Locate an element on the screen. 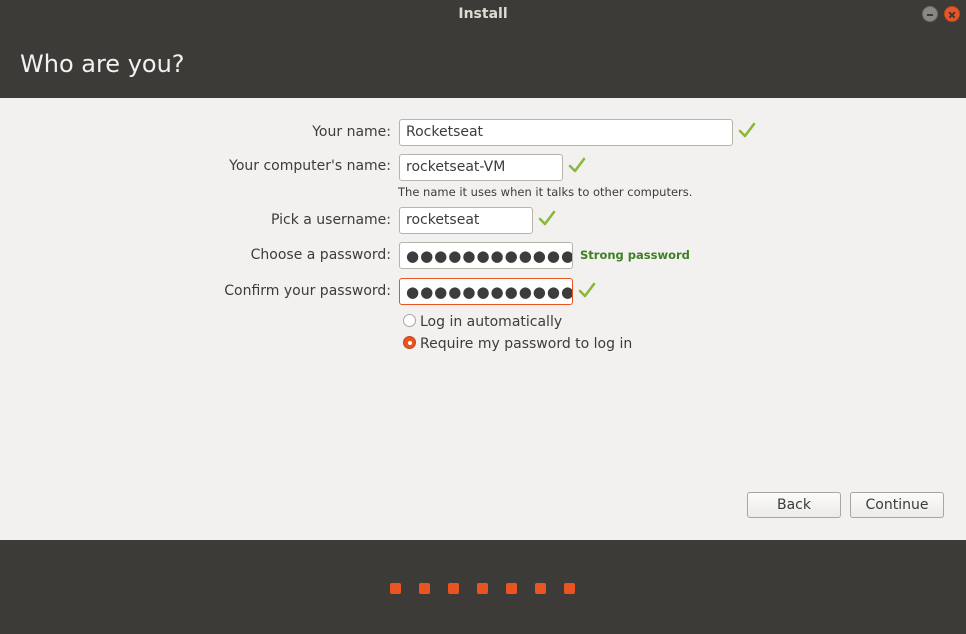  computer-name-value: rocketseat-VM is located at coordinates (456, 167).